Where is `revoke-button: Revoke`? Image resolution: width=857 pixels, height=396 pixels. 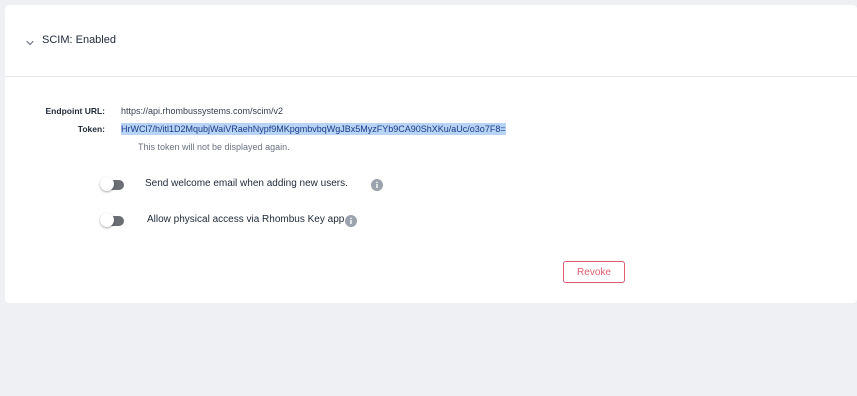
revoke-button: Revoke is located at coordinates (594, 272).